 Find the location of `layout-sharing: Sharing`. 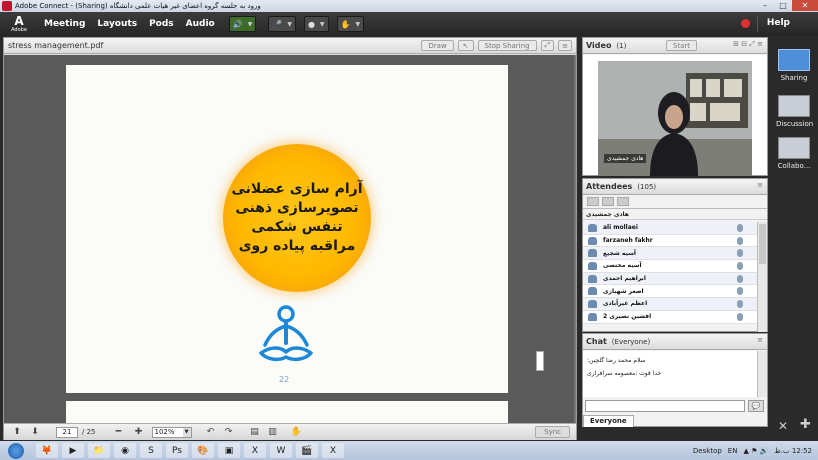

layout-sharing: Sharing is located at coordinates (794, 65).